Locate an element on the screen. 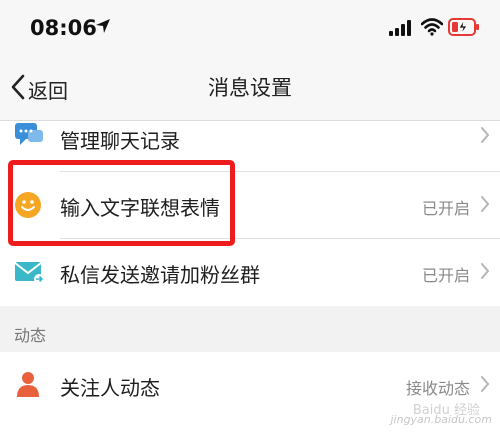 Image resolution: width=500 pixels, height=432 pixels. row-label: 私信发送邀请加粉丝群 is located at coordinates (160, 275).